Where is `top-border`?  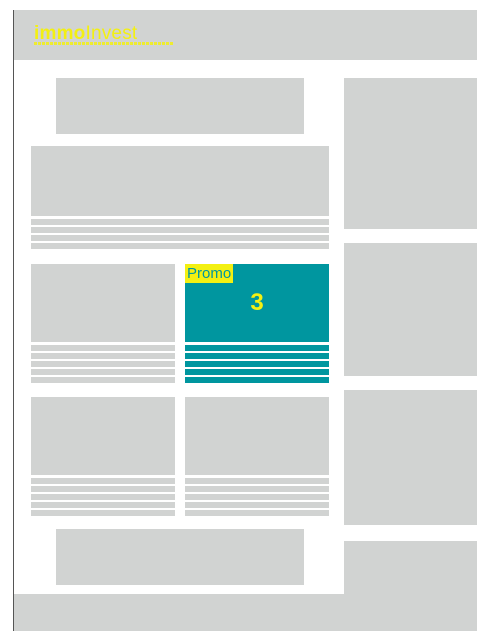
top-border is located at coordinates (238, 5).